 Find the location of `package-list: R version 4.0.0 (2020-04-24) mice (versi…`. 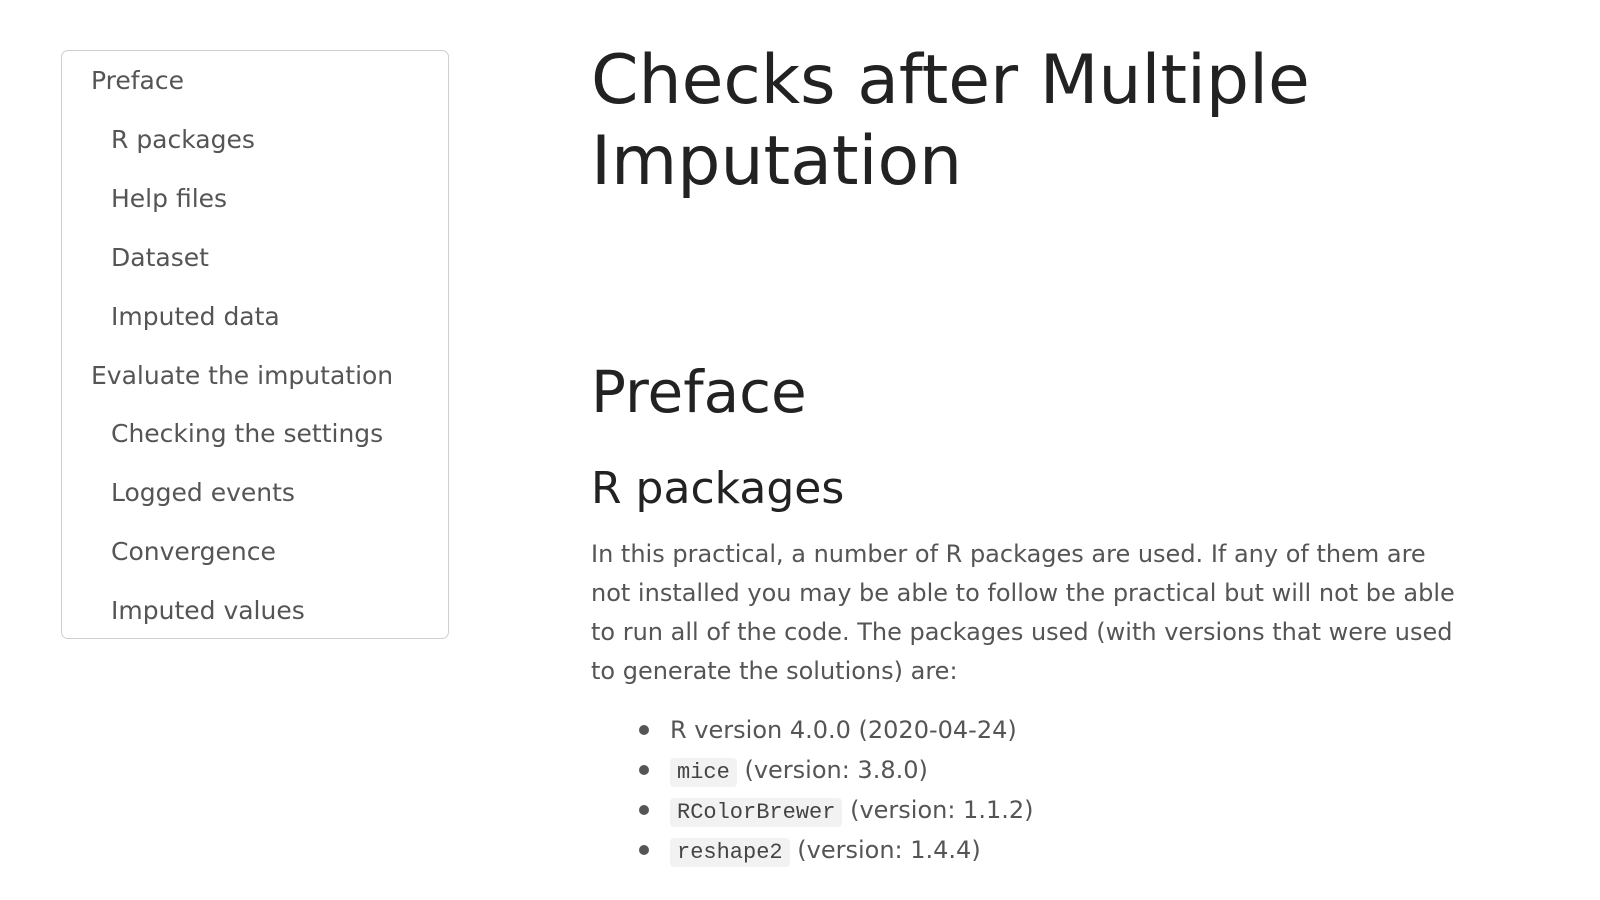

package-list: R version 4.0.0 (2020-04-24) mice (versi… is located at coordinates (836, 790).